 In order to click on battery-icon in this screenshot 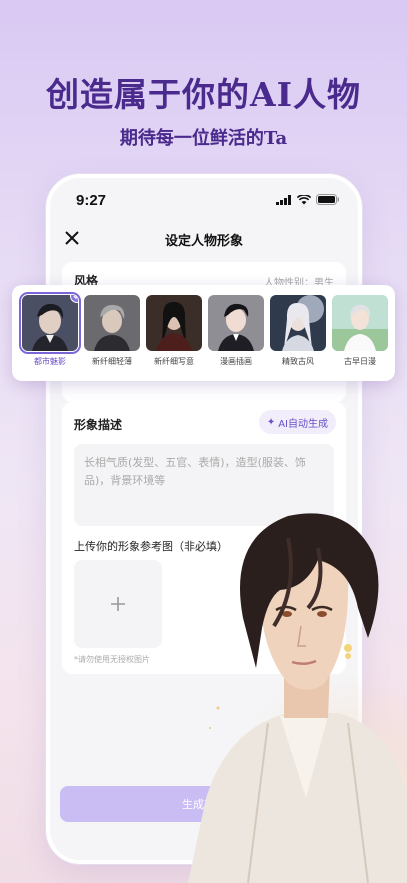, I will do `click(327, 199)`.